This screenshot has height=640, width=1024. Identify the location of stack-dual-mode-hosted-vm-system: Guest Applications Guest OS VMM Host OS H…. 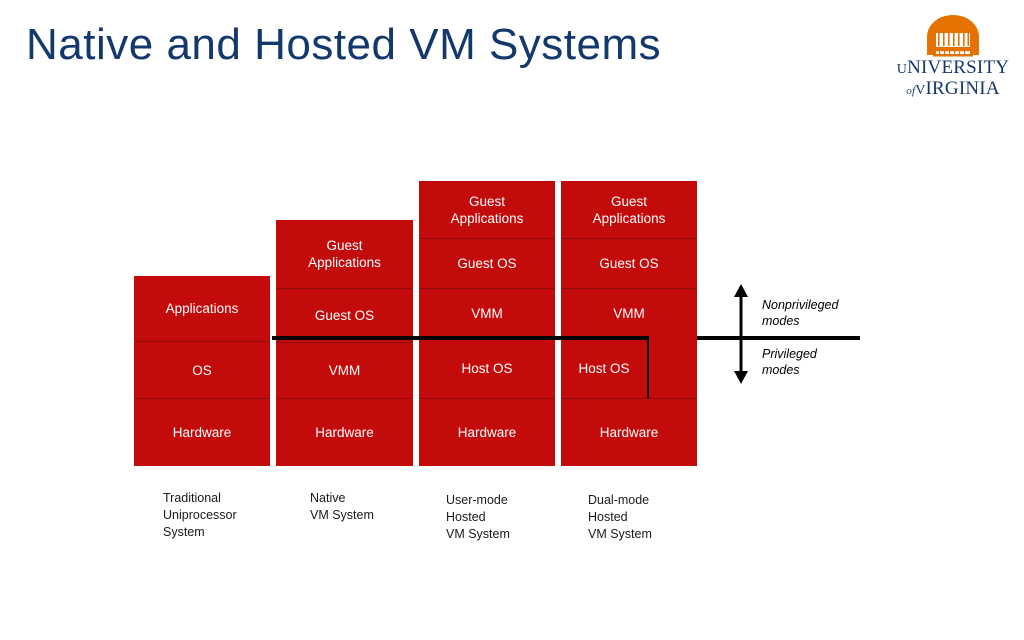
(629, 323).